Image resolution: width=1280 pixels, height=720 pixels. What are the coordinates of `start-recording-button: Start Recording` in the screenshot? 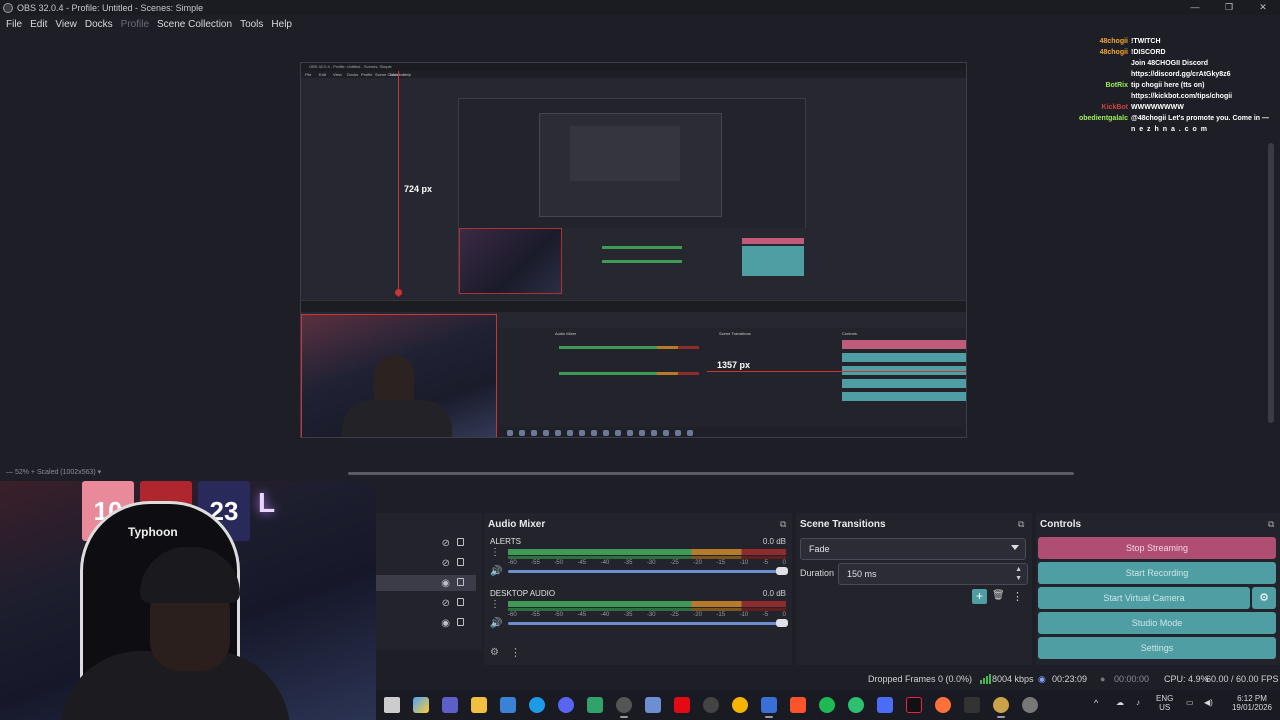 It's located at (1157, 573).